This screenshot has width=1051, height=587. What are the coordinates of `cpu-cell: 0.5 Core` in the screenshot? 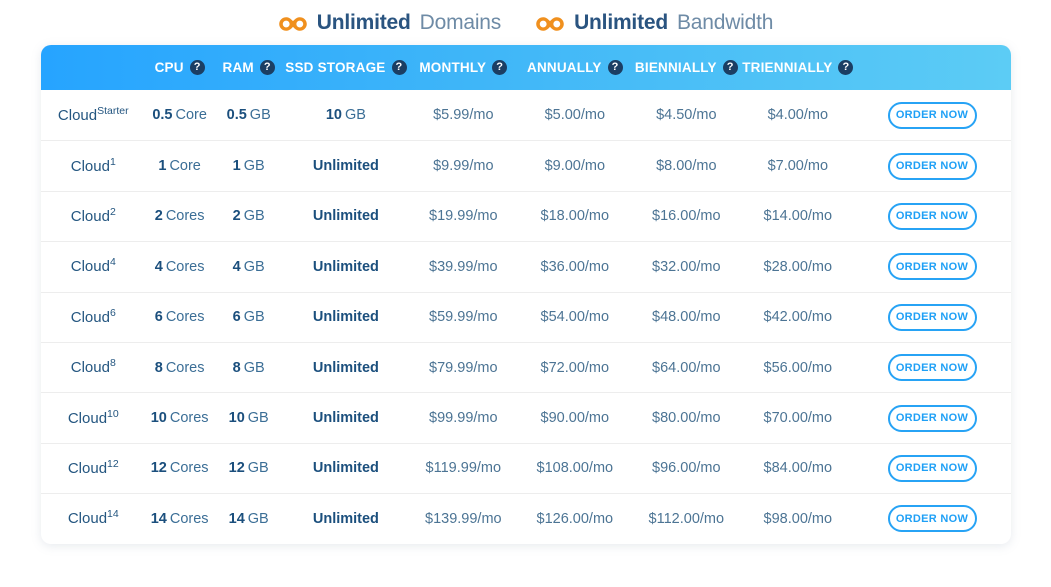 It's located at (179, 115).